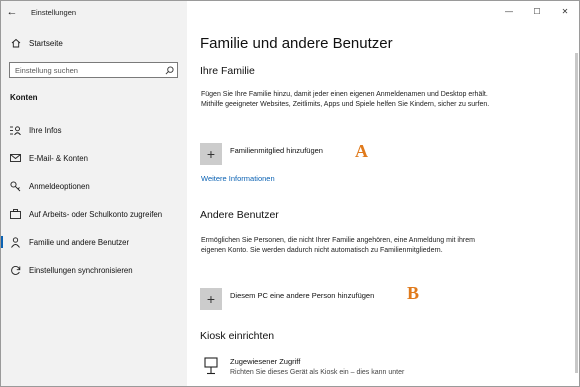 The image size is (580, 387). What do you see at coordinates (24, 97) in the screenshot?
I see `section-label-konten: Konten` at bounding box center [24, 97].